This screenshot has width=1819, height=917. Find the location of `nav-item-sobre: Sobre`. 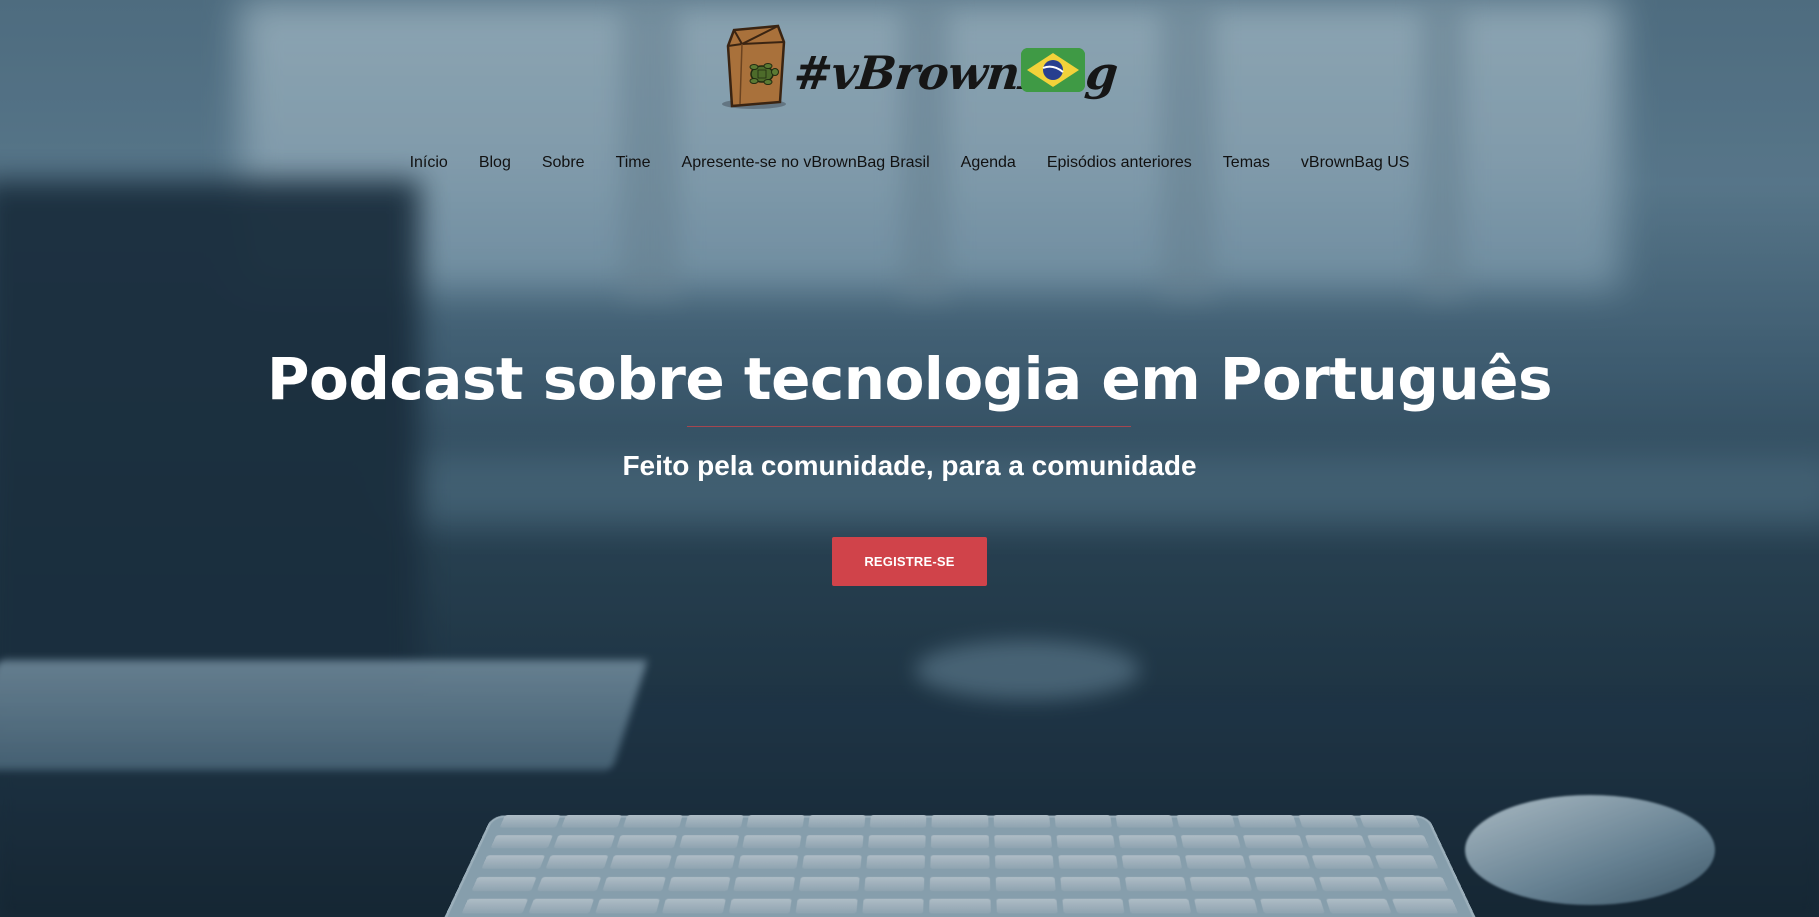

nav-item-sobre: Sobre is located at coordinates (563, 163).